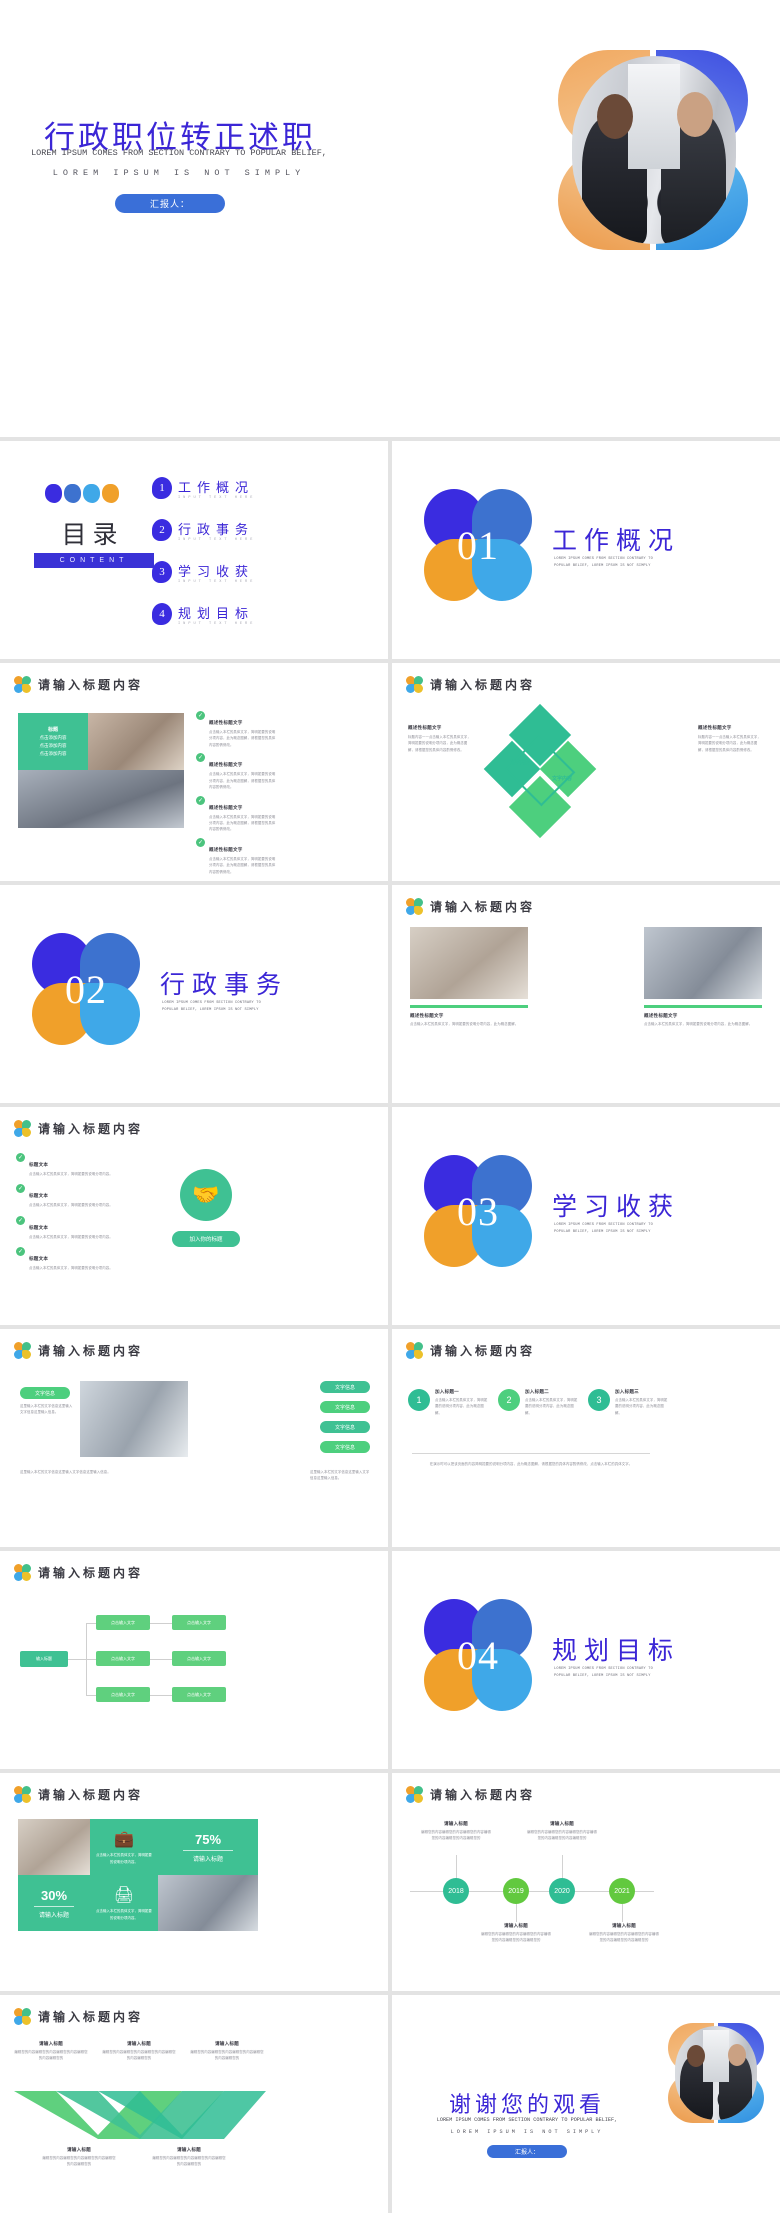 The width and height of the screenshot is (780, 2213). I want to click on item-body: 点击输入本栏的具体文字，简明扼要的说明分项内容。, so click(71, 1236).